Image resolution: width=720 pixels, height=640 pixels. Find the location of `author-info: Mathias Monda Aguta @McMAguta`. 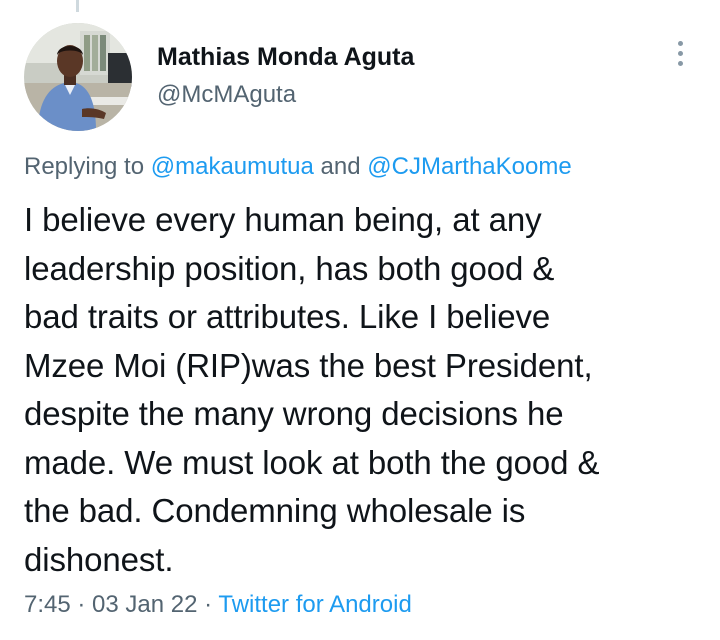

author-info: Mathias Monda Aguta @McMAguta is located at coordinates (285, 76).